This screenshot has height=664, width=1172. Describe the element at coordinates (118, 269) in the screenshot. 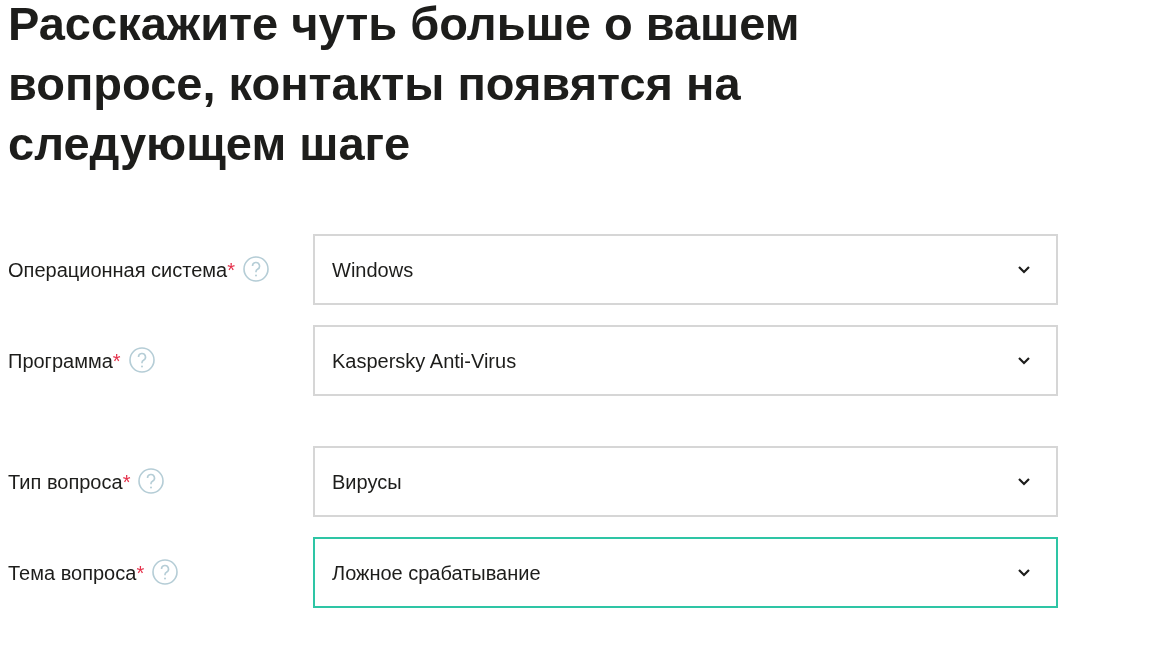

I see `field-label: Операционная система` at that location.